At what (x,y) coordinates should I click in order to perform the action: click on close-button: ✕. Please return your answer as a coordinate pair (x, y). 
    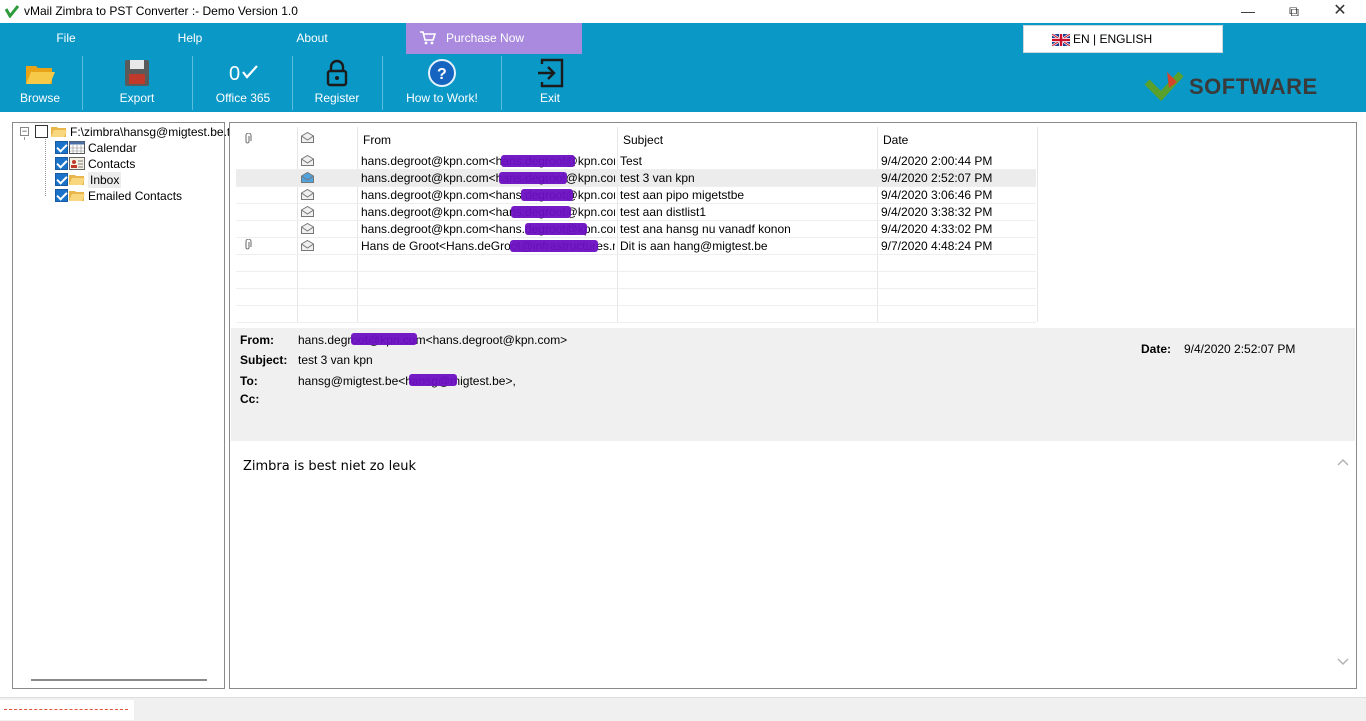
    Looking at the image, I should click on (1340, 11).